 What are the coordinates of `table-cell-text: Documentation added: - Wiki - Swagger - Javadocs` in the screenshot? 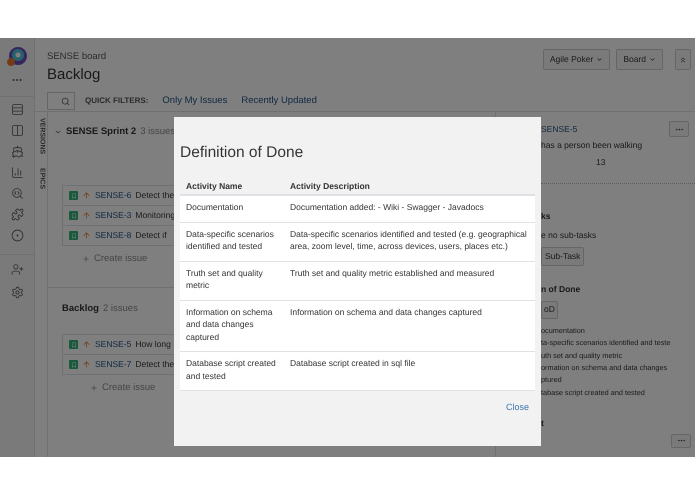 It's located at (387, 207).